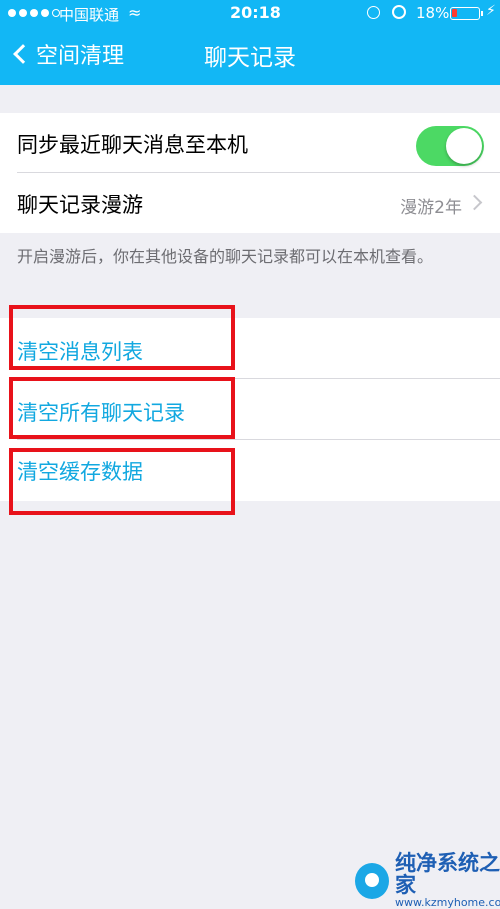  What do you see at coordinates (80, 352) in the screenshot?
I see `clear-message-list-label: 清空消息列表` at bounding box center [80, 352].